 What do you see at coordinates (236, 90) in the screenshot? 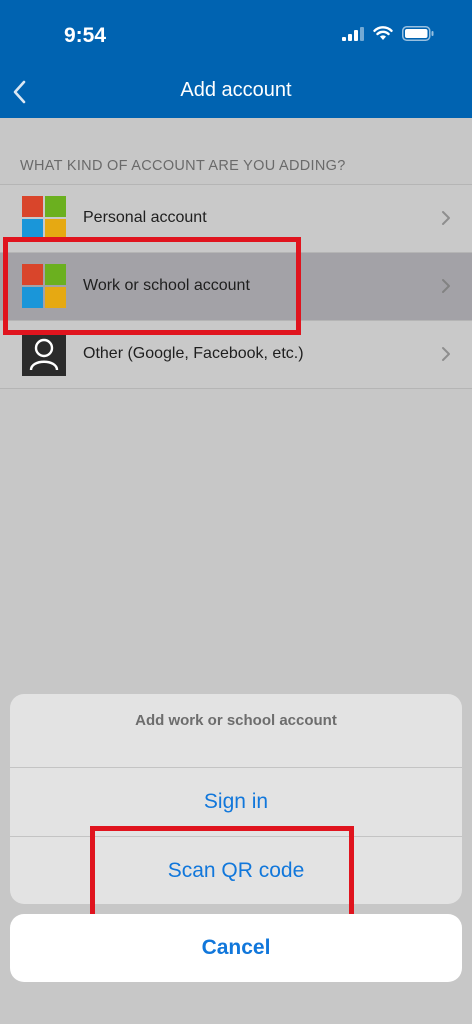
I see `page-title: Add account` at bounding box center [236, 90].